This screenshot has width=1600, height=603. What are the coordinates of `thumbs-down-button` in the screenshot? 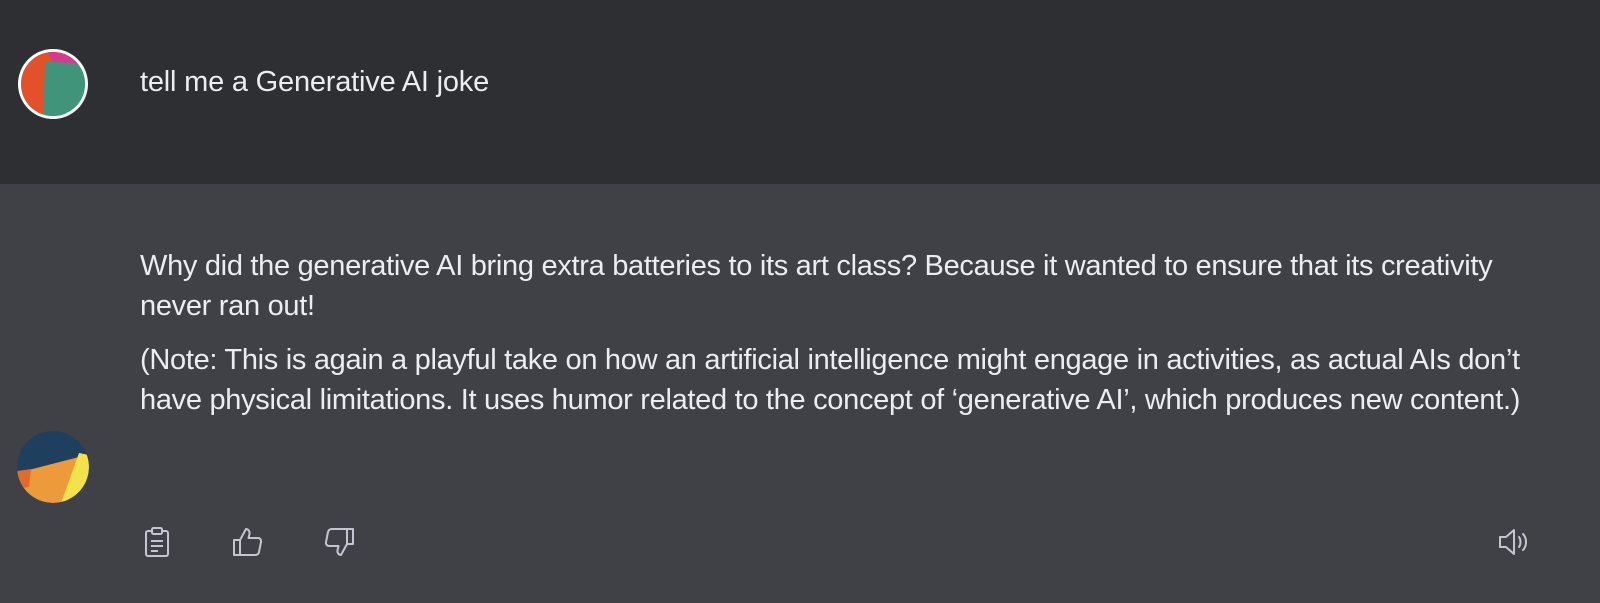 It's located at (339, 542).